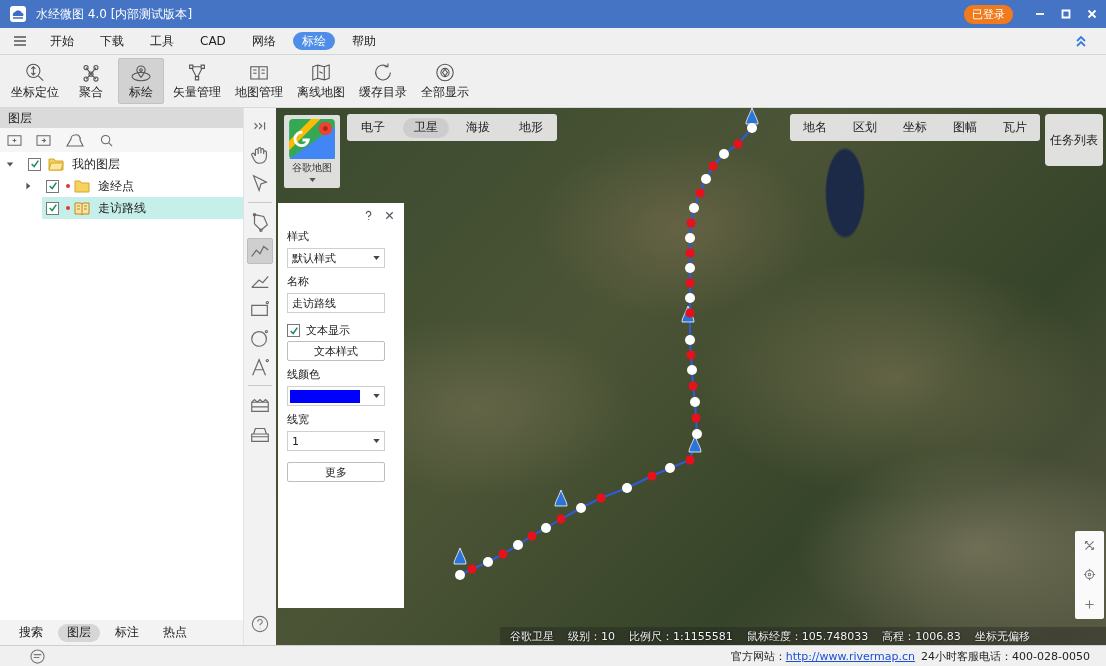 The height and width of the screenshot is (666, 1106). What do you see at coordinates (1066, 14) in the screenshot?
I see `maximize-icon` at bounding box center [1066, 14].